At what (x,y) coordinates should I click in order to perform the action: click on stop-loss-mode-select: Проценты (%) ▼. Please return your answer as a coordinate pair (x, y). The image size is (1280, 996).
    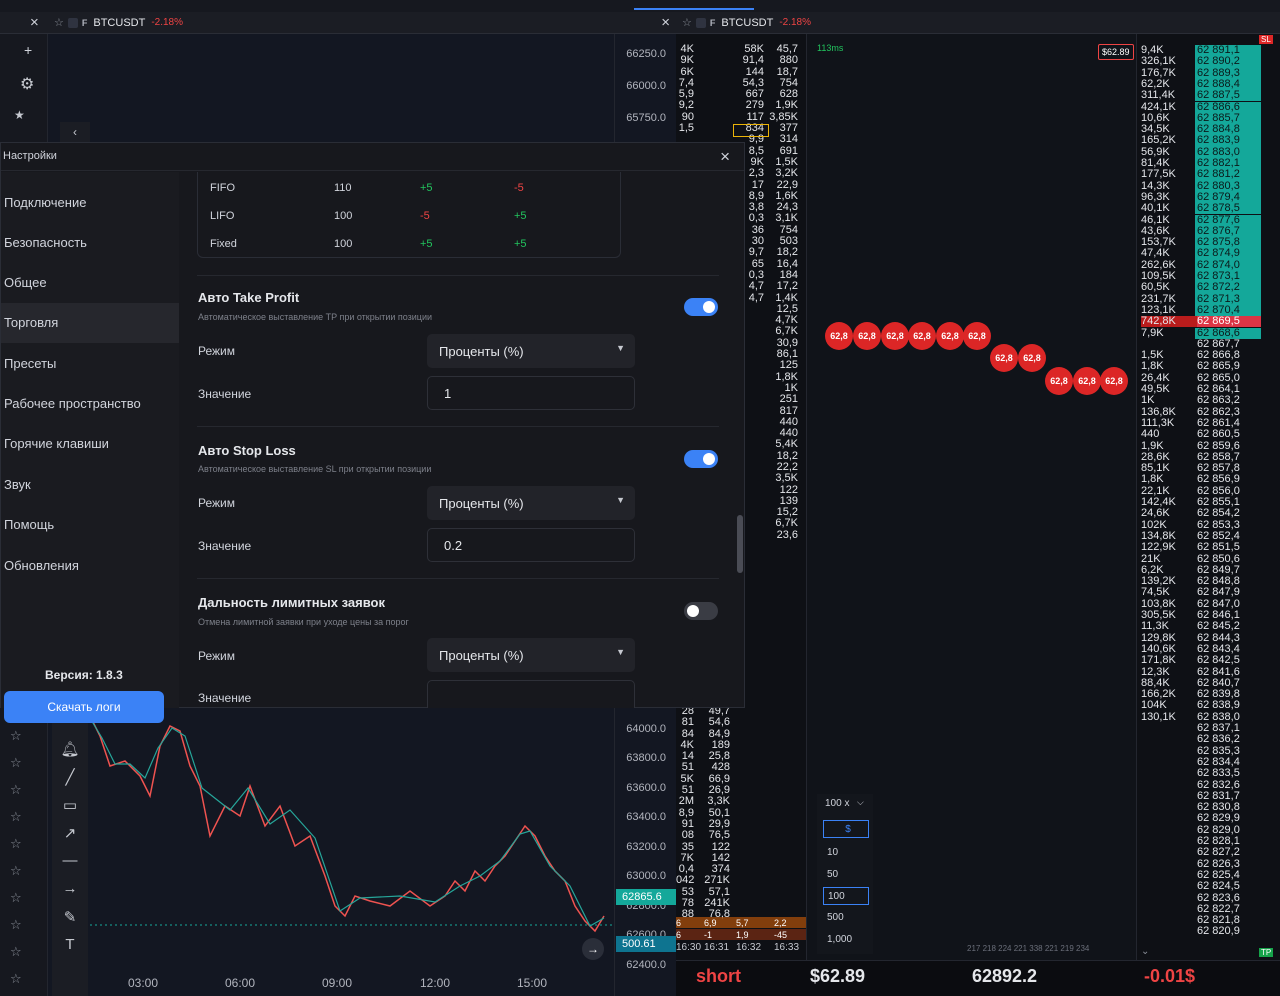
    Looking at the image, I should click on (531, 503).